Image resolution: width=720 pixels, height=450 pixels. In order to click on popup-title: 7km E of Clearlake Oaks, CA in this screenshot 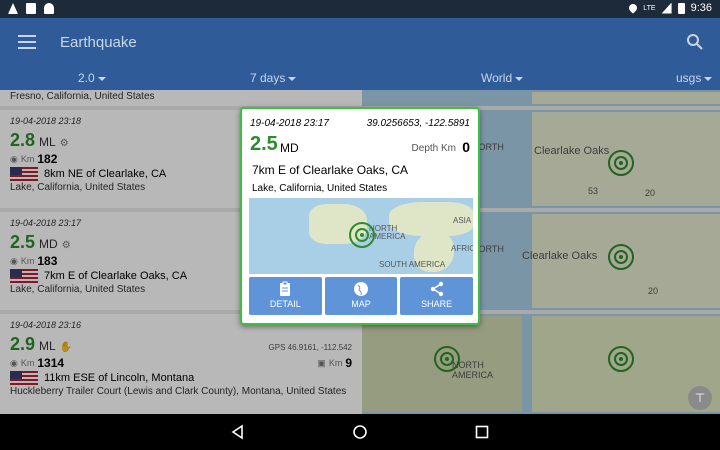, I will do `click(330, 170)`.